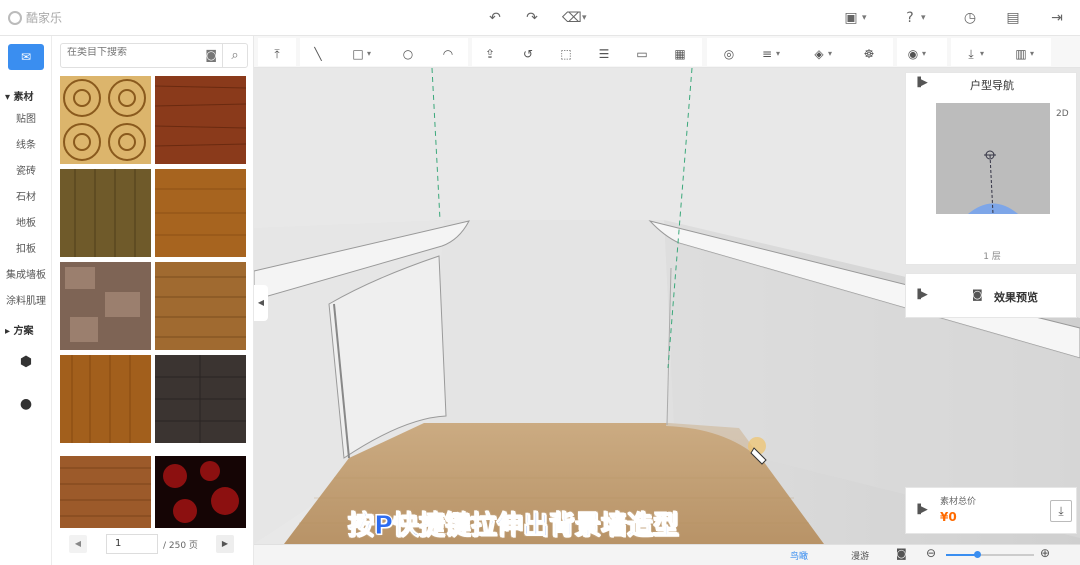  Describe the element at coordinates (566, 54) in the screenshot. I see `select-icon: ⬚` at that location.